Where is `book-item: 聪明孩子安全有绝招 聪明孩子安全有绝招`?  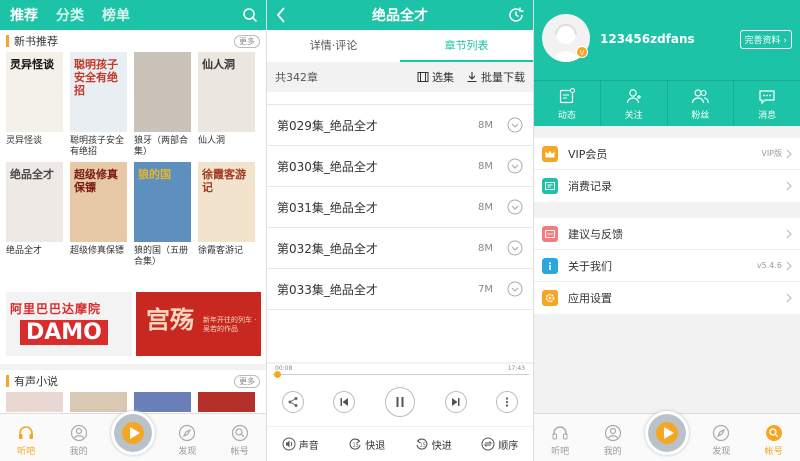 book-item: 聪明孩子安全有绝招 聪明孩子安全有绝招 is located at coordinates (102, 105).